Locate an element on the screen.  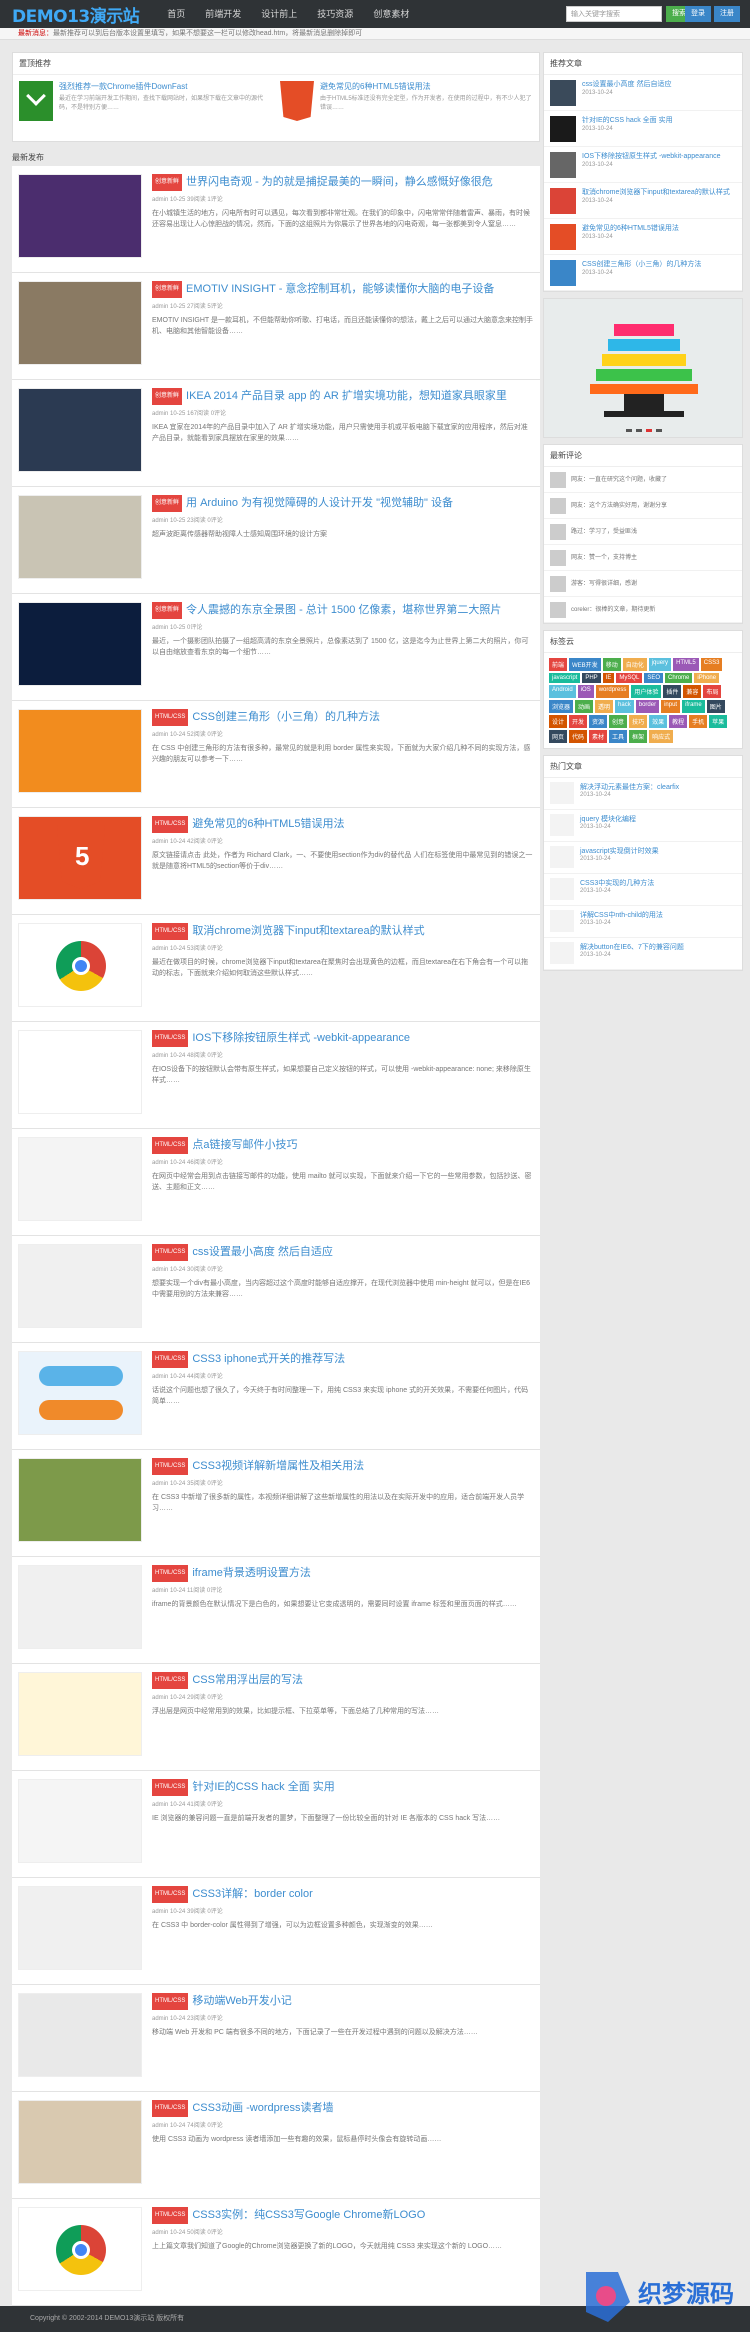
post-title-text: CSS创建三角形（小三角）的几种方法 is located at coordinates (286, 717).